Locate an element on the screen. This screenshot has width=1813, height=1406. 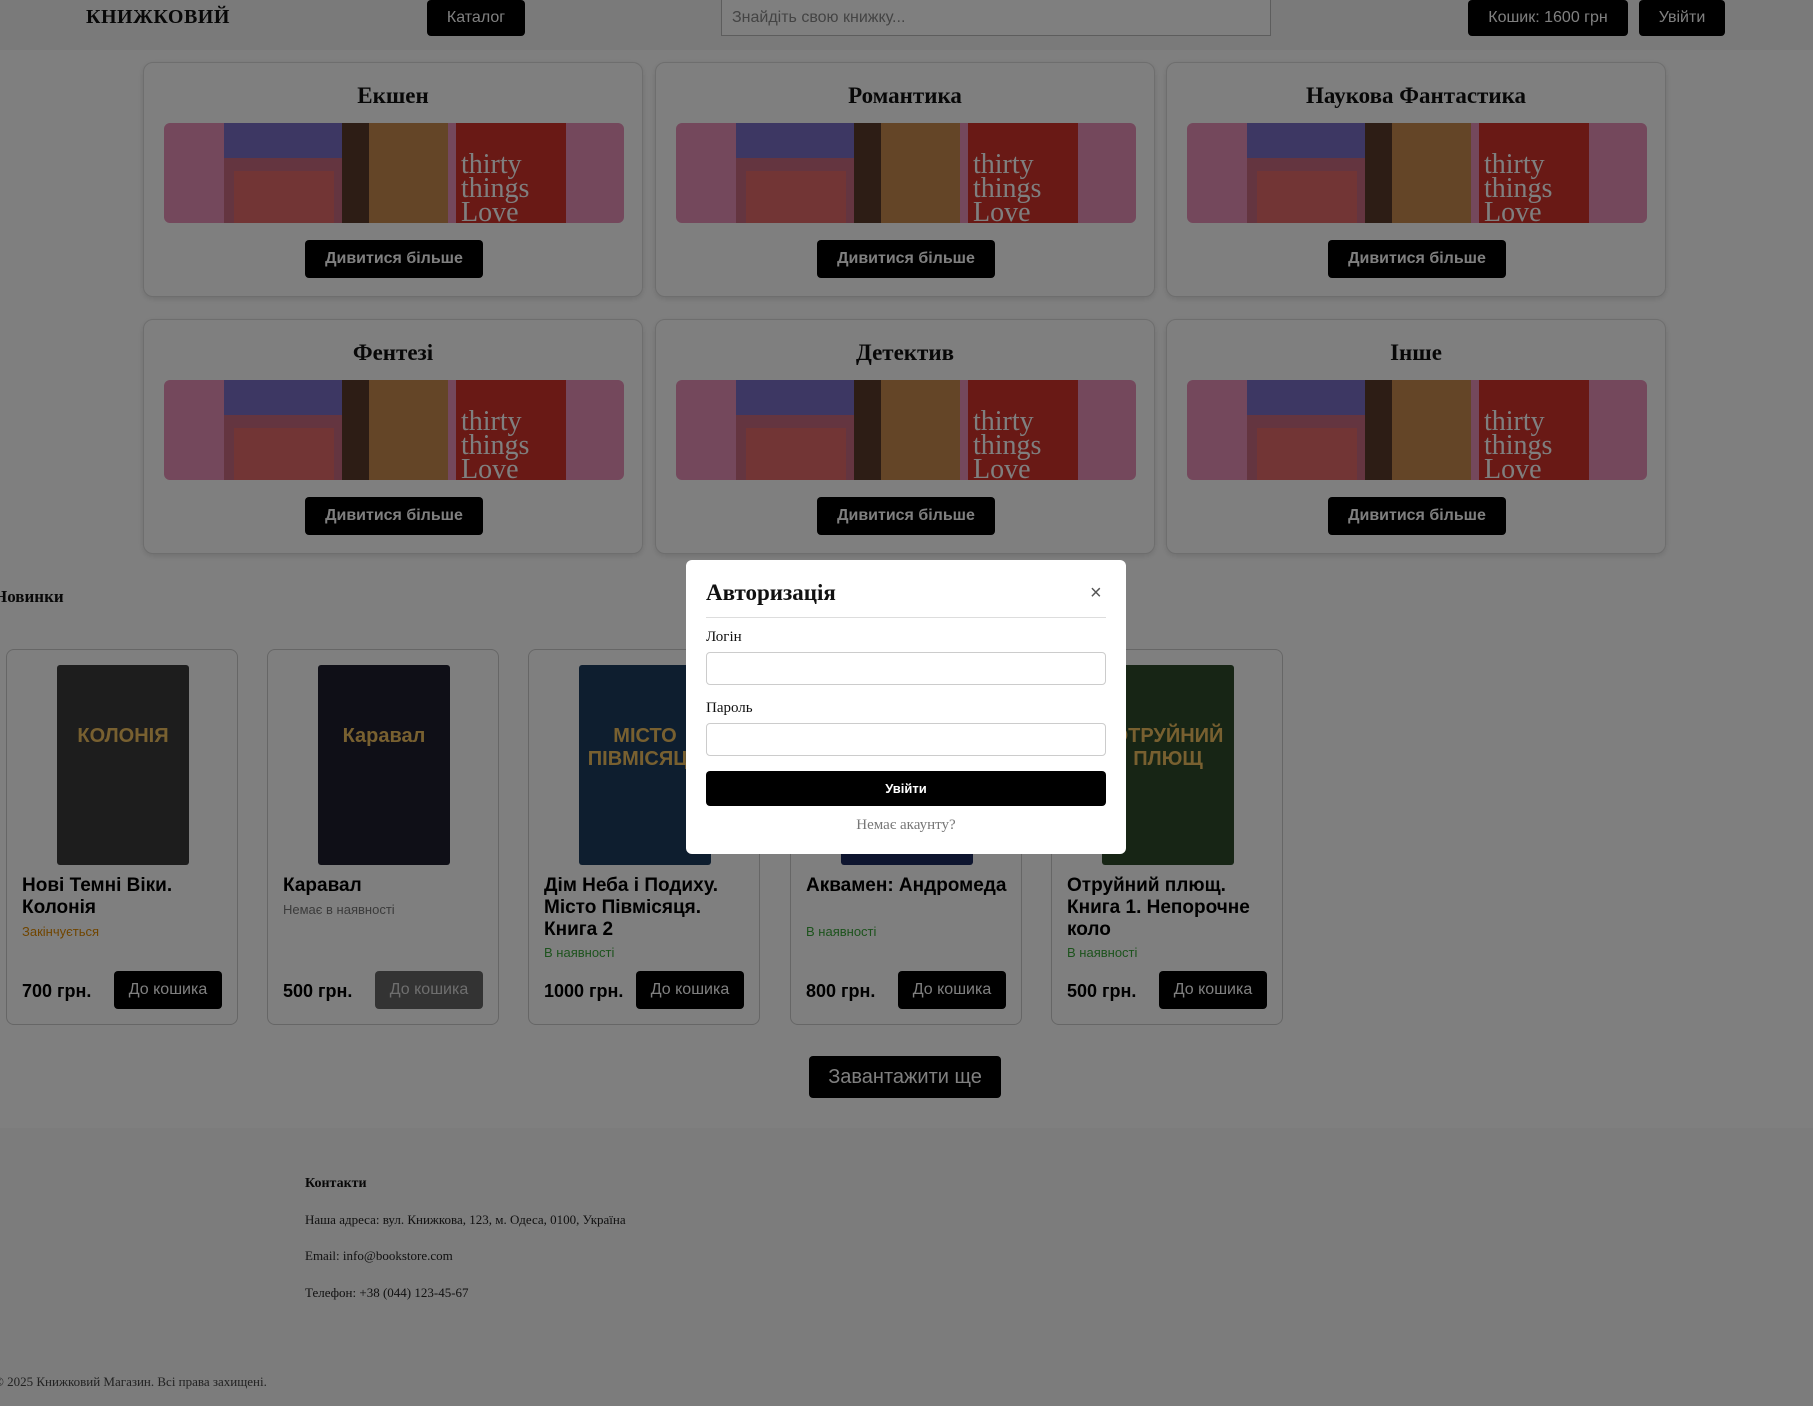
password-field is located at coordinates (906, 739).